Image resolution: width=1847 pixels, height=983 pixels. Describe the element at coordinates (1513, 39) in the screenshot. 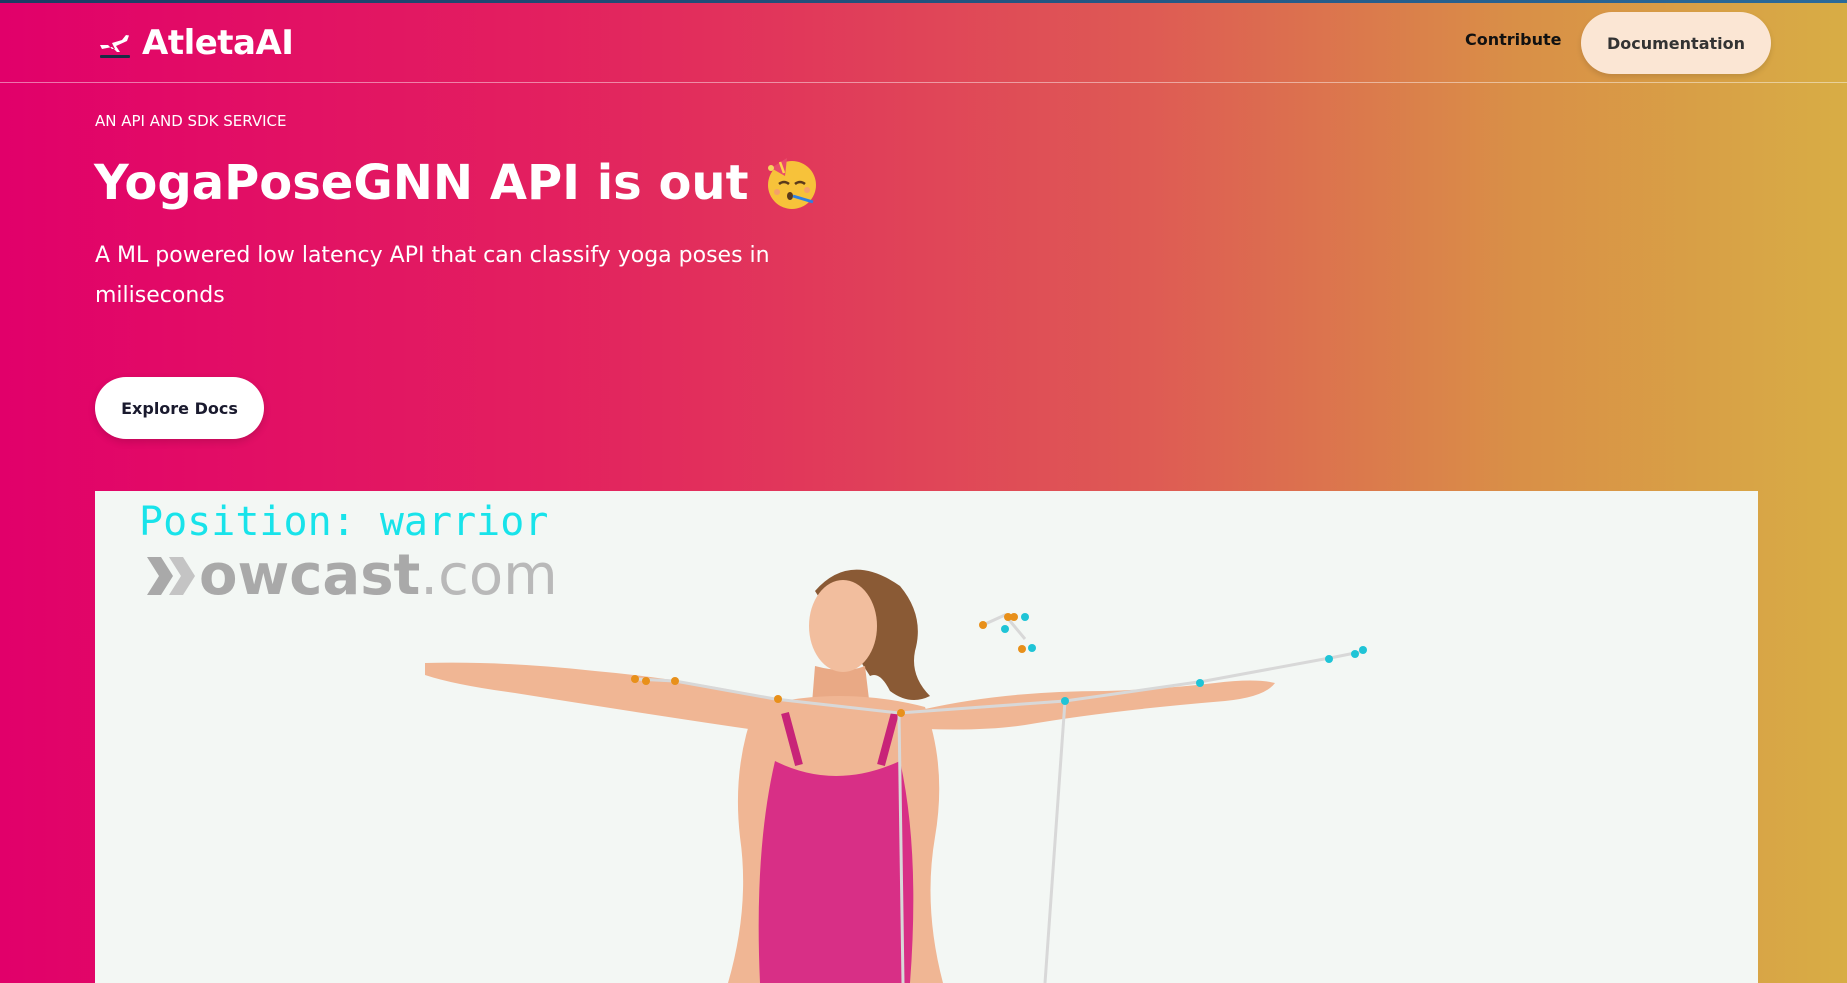

I see `nav-contribute-link: Contribute` at that location.